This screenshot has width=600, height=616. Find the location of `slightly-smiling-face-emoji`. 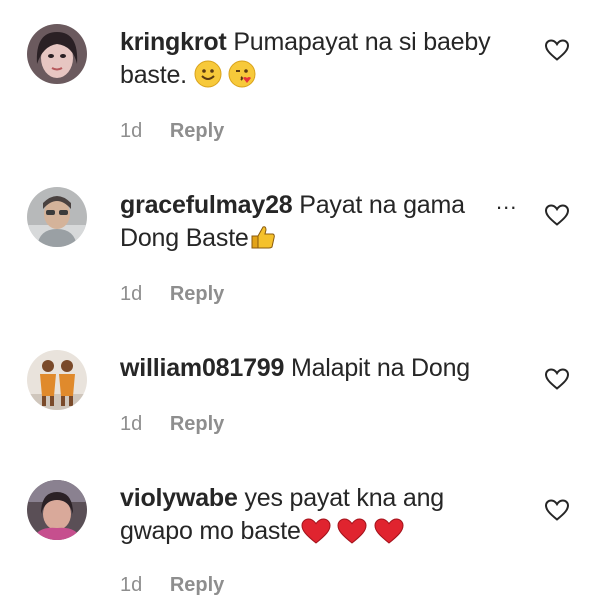

slightly-smiling-face-emoji is located at coordinates (208, 78).